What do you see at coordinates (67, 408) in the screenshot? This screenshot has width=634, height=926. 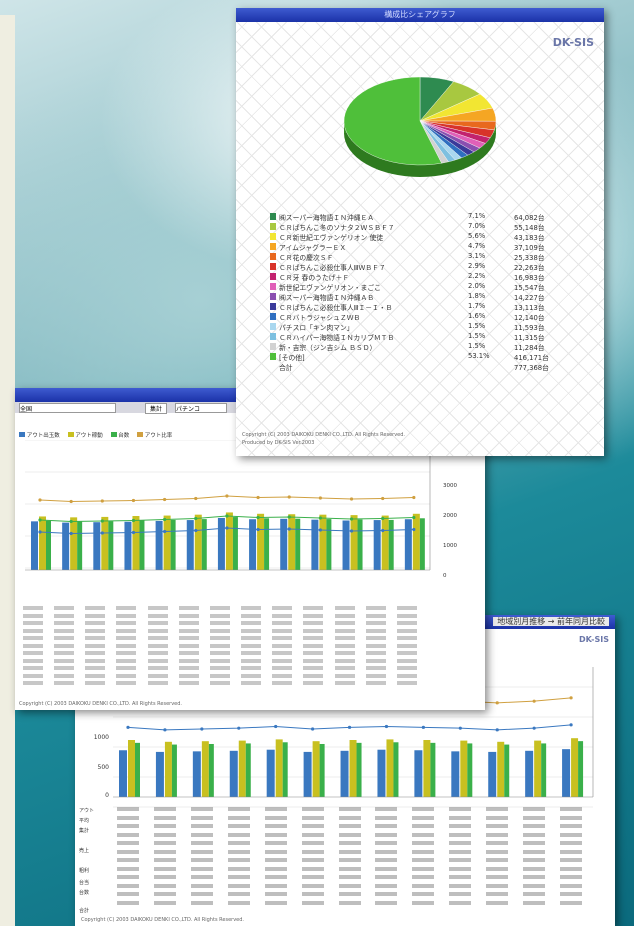 I see `region-field: 全国` at bounding box center [67, 408].